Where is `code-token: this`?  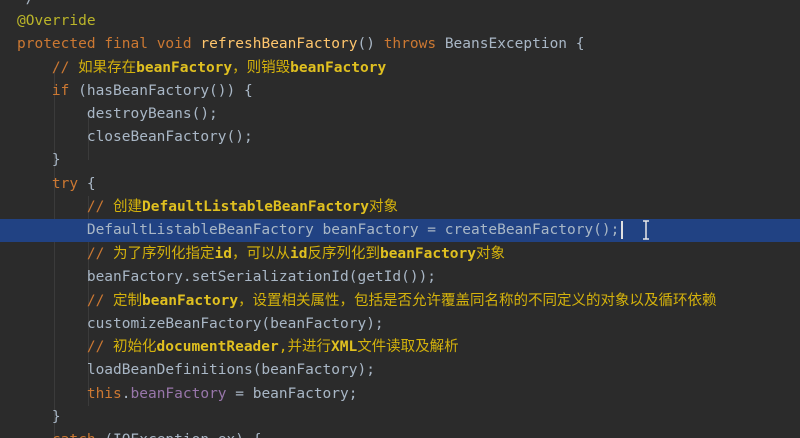
code-token: this is located at coordinates (69, 394).